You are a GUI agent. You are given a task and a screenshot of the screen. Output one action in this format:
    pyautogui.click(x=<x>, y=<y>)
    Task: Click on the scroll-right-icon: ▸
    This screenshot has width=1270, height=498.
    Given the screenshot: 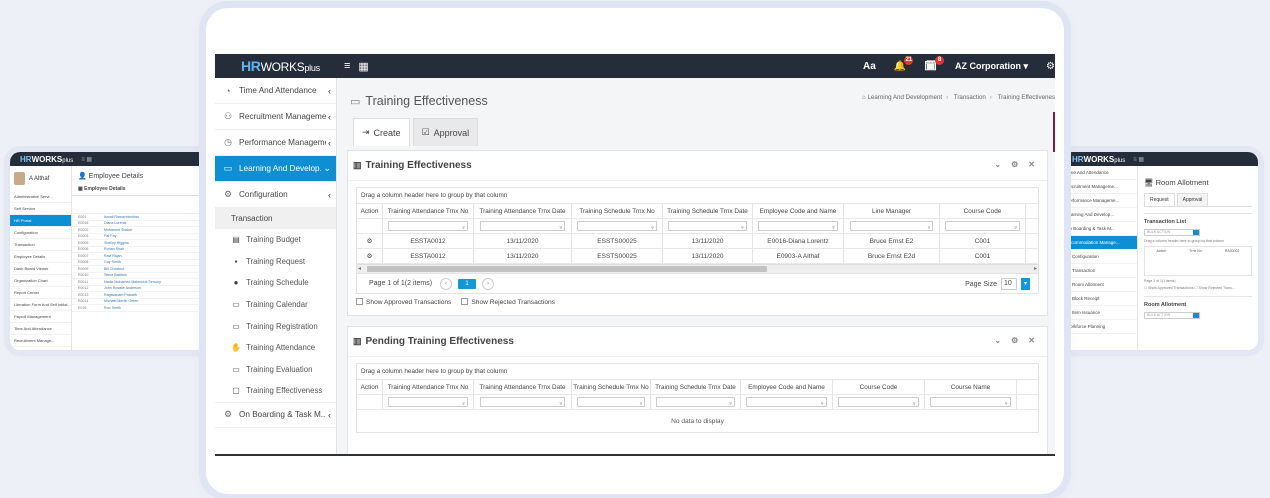 What is the action you would take?
    pyautogui.click(x=1035, y=268)
    